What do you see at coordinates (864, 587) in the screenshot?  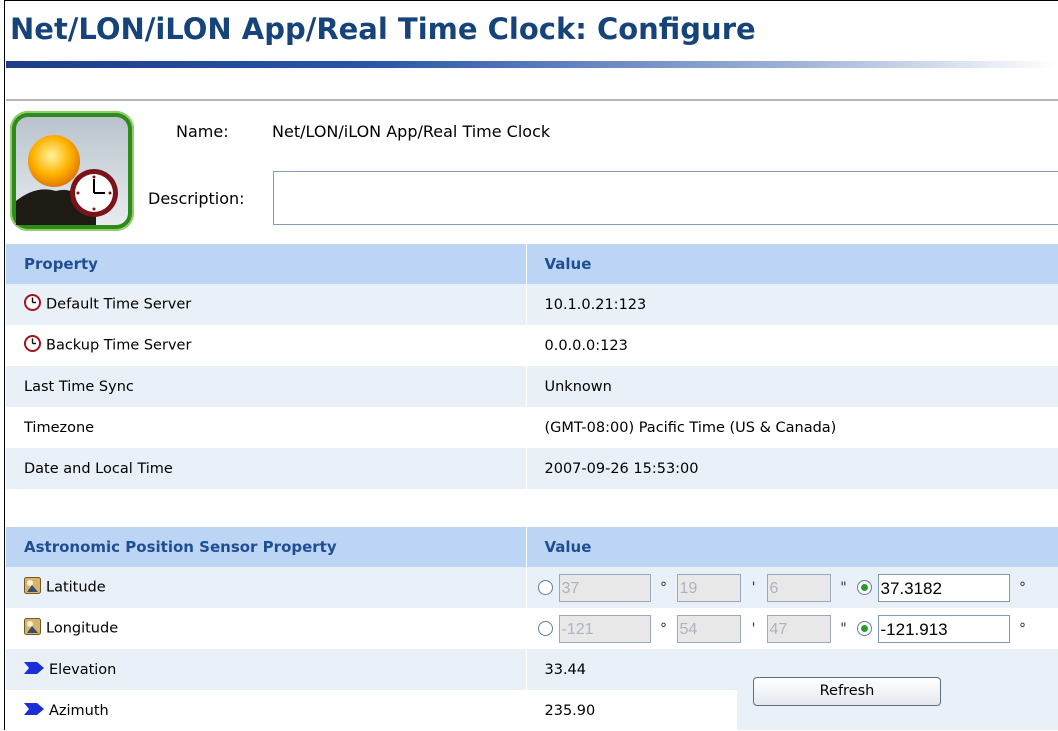 I see `latitude-decimal-radio` at bounding box center [864, 587].